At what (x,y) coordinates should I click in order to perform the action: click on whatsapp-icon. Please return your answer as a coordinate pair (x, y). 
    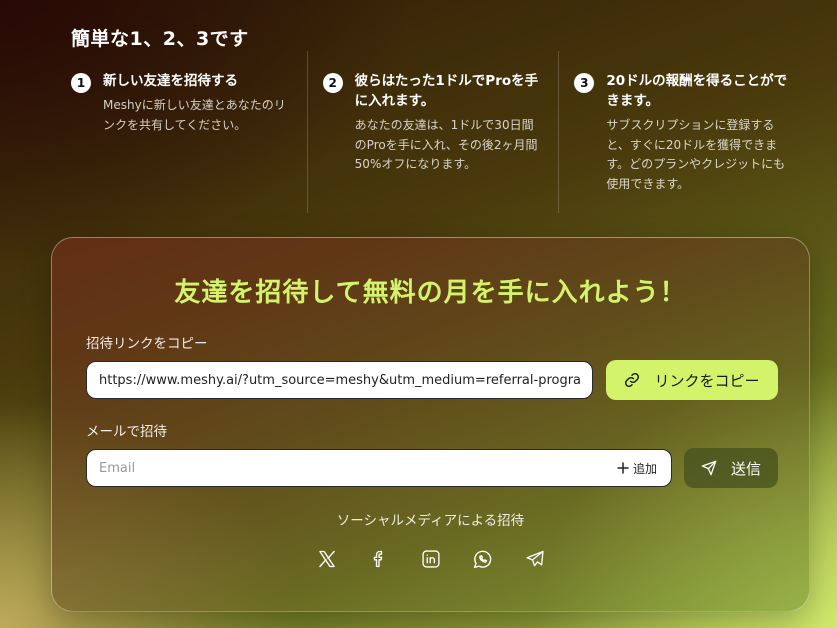
    Looking at the image, I should click on (482, 559).